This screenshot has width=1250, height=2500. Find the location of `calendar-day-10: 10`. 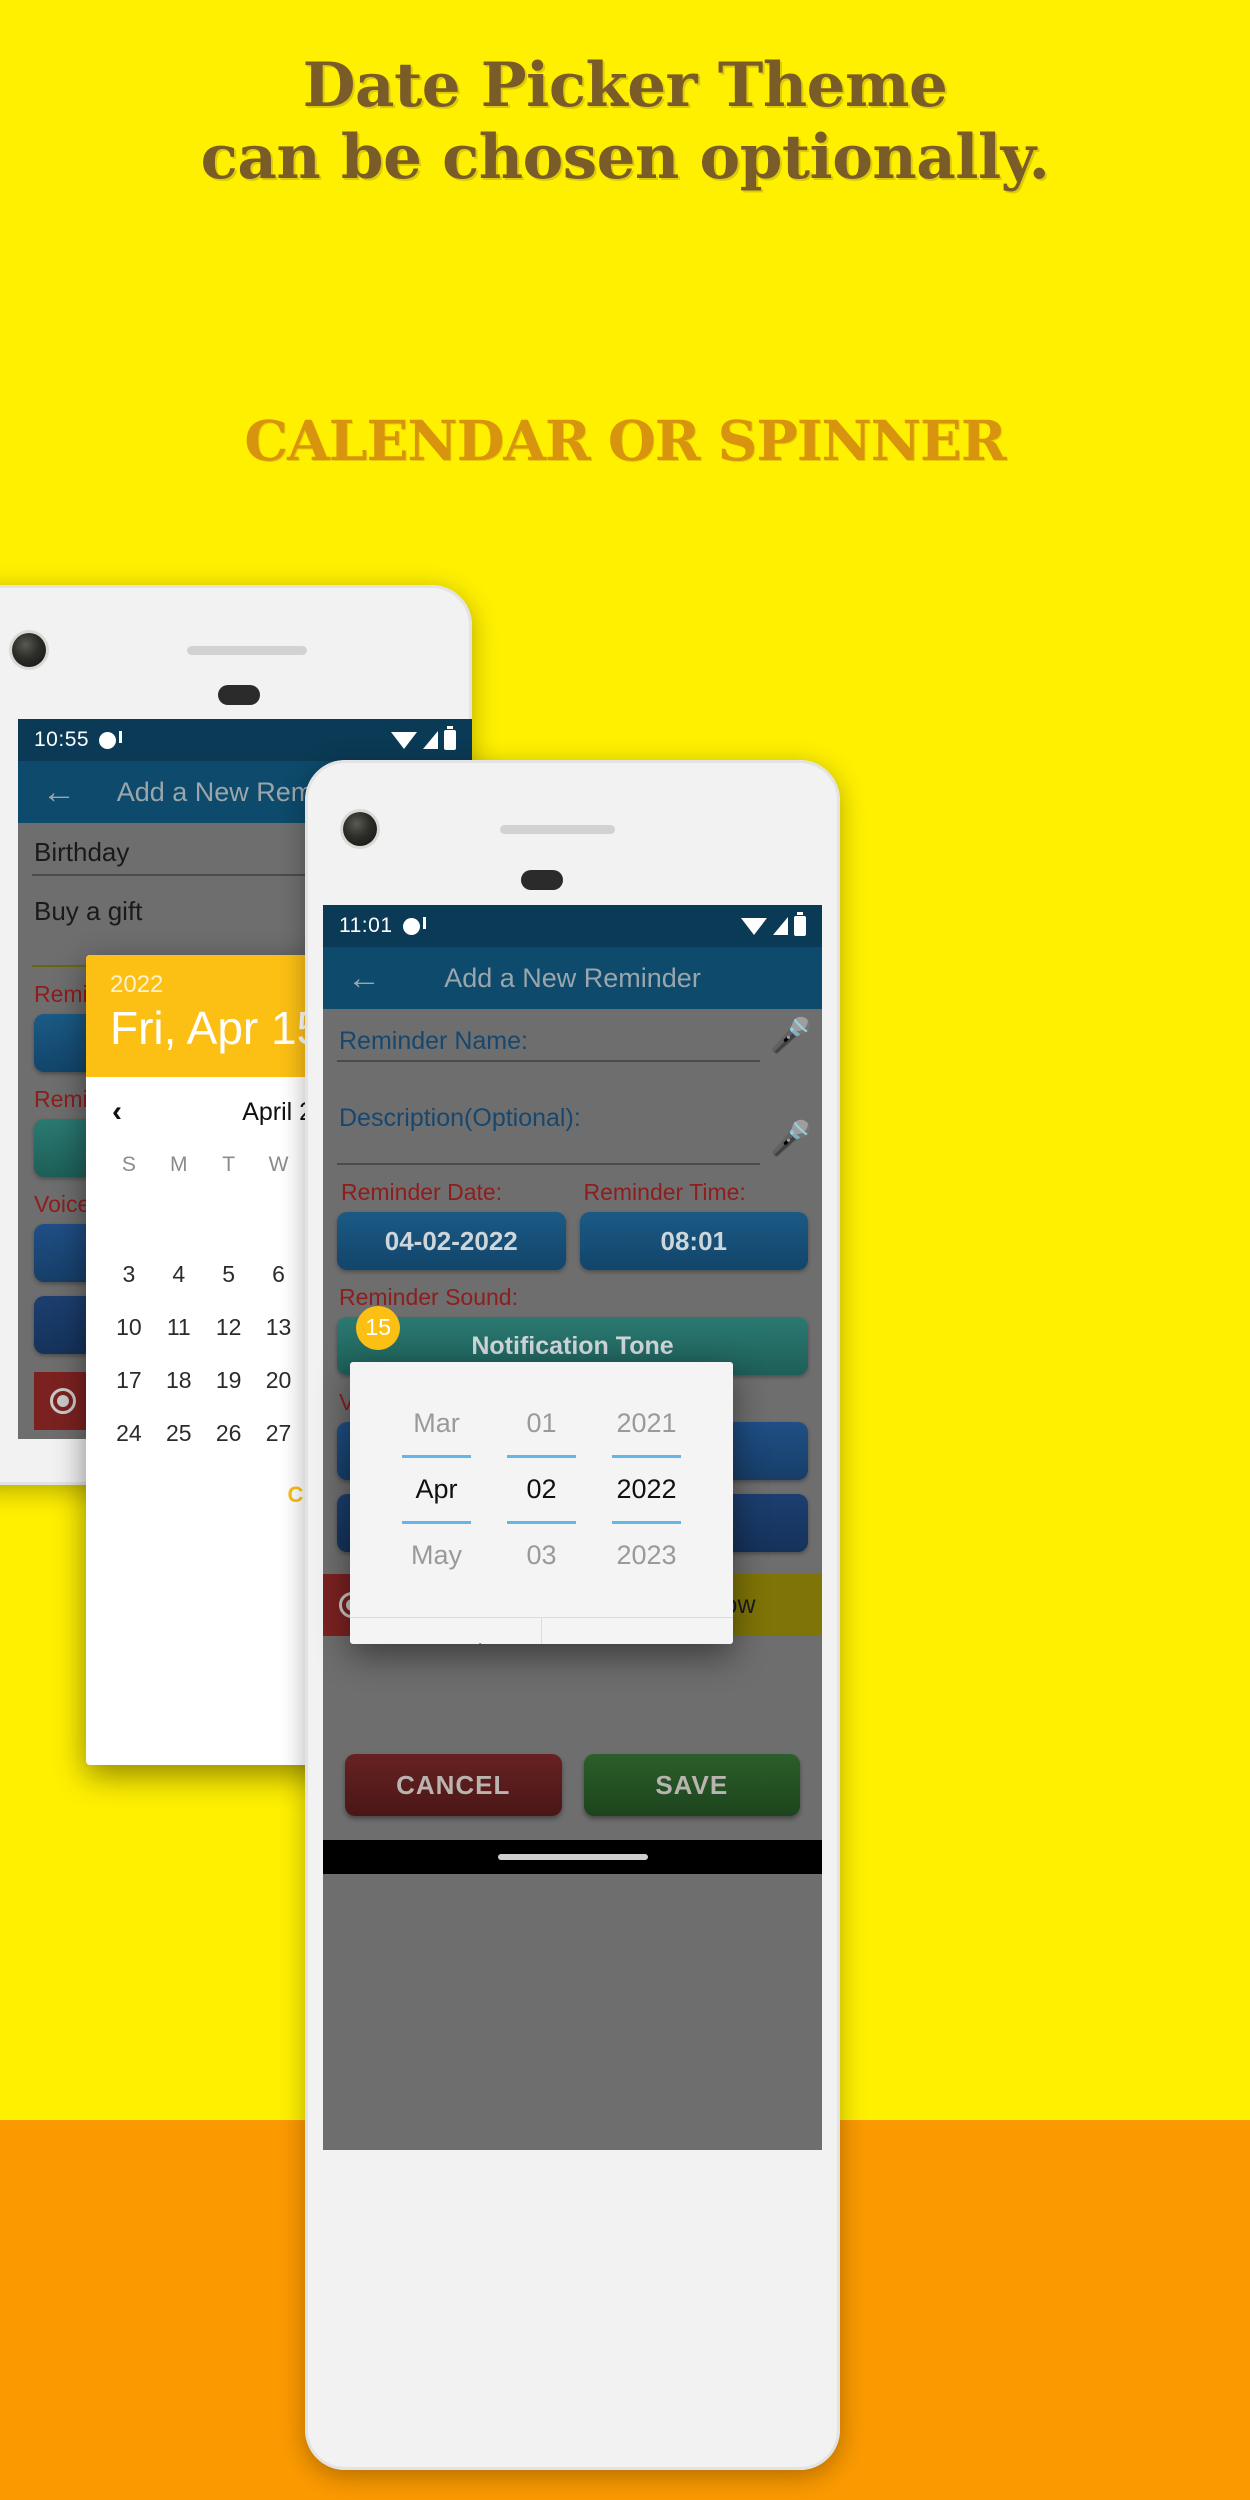

calendar-day-10: 10 is located at coordinates (129, 1327).